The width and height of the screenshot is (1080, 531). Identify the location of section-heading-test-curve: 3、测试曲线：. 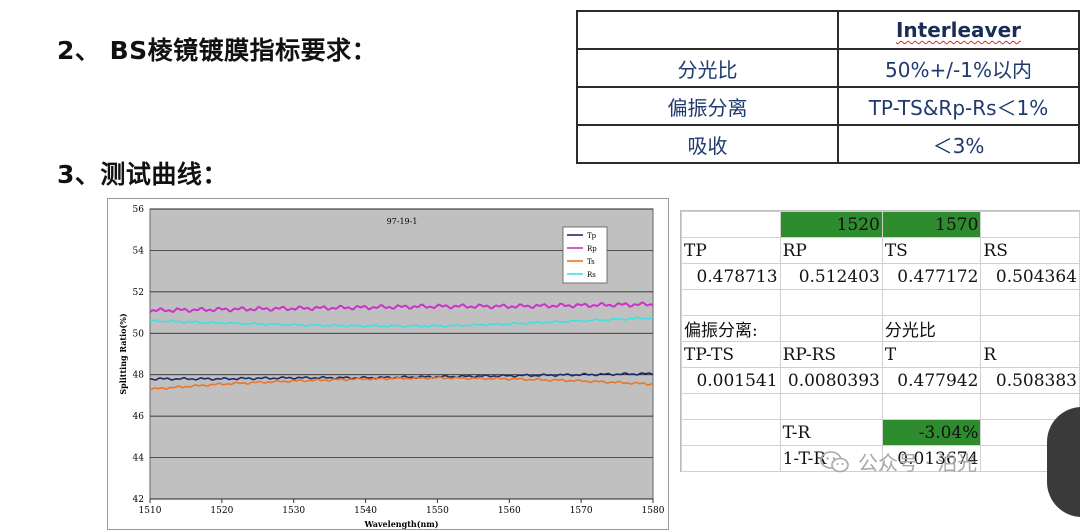
(142, 174).